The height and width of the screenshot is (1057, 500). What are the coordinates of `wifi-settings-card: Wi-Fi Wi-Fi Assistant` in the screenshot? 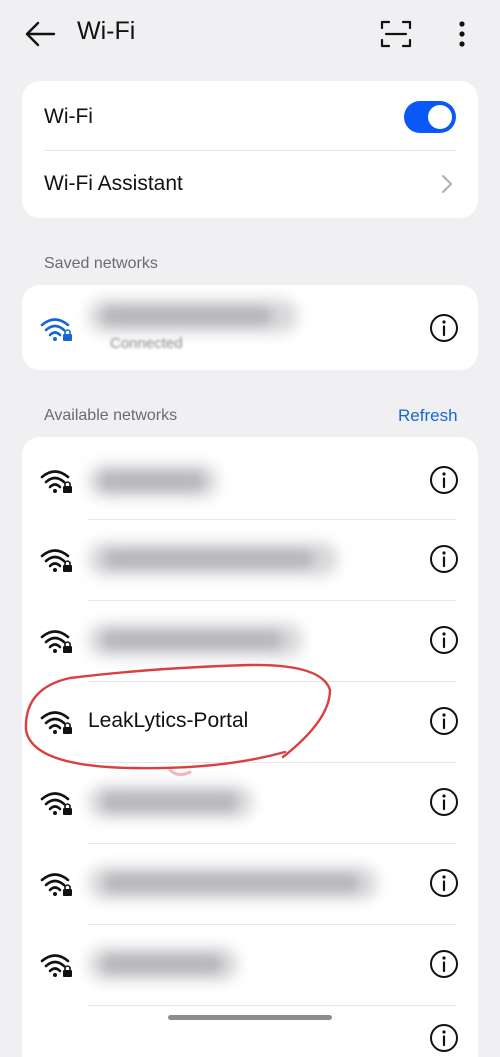 It's located at (250, 149).